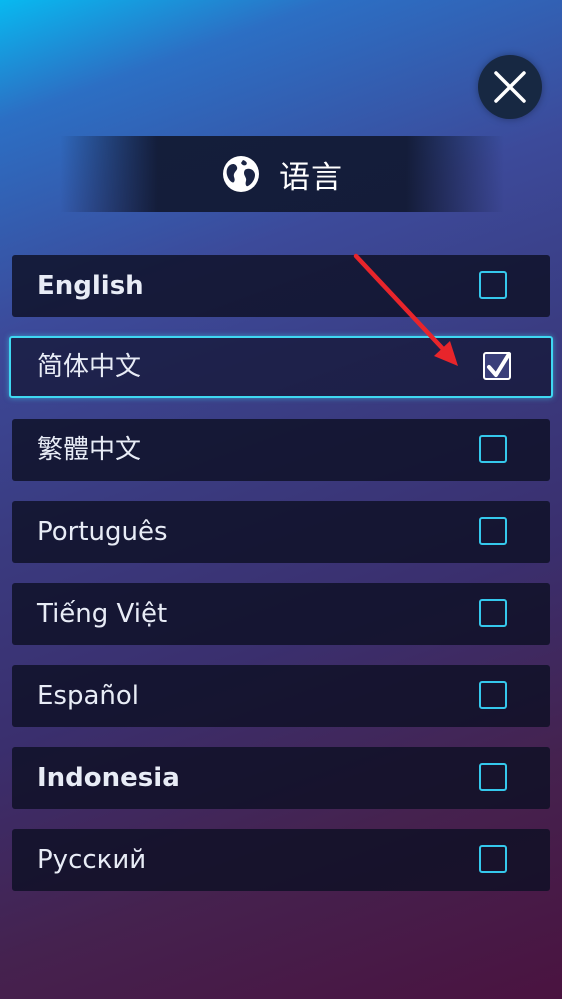 Image resolution: width=562 pixels, height=999 pixels. What do you see at coordinates (108, 778) in the screenshot?
I see `language-label: Indonesia` at bounding box center [108, 778].